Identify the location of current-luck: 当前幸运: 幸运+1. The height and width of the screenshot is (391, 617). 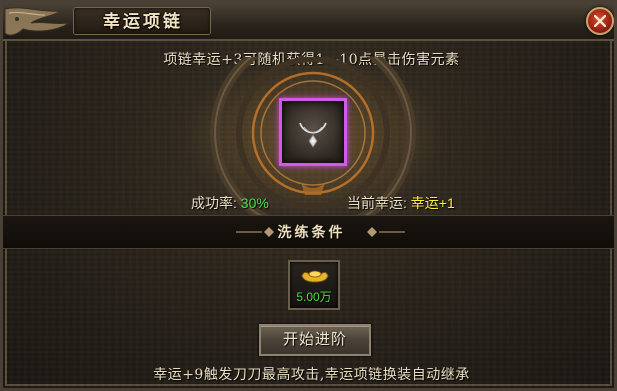
(401, 203).